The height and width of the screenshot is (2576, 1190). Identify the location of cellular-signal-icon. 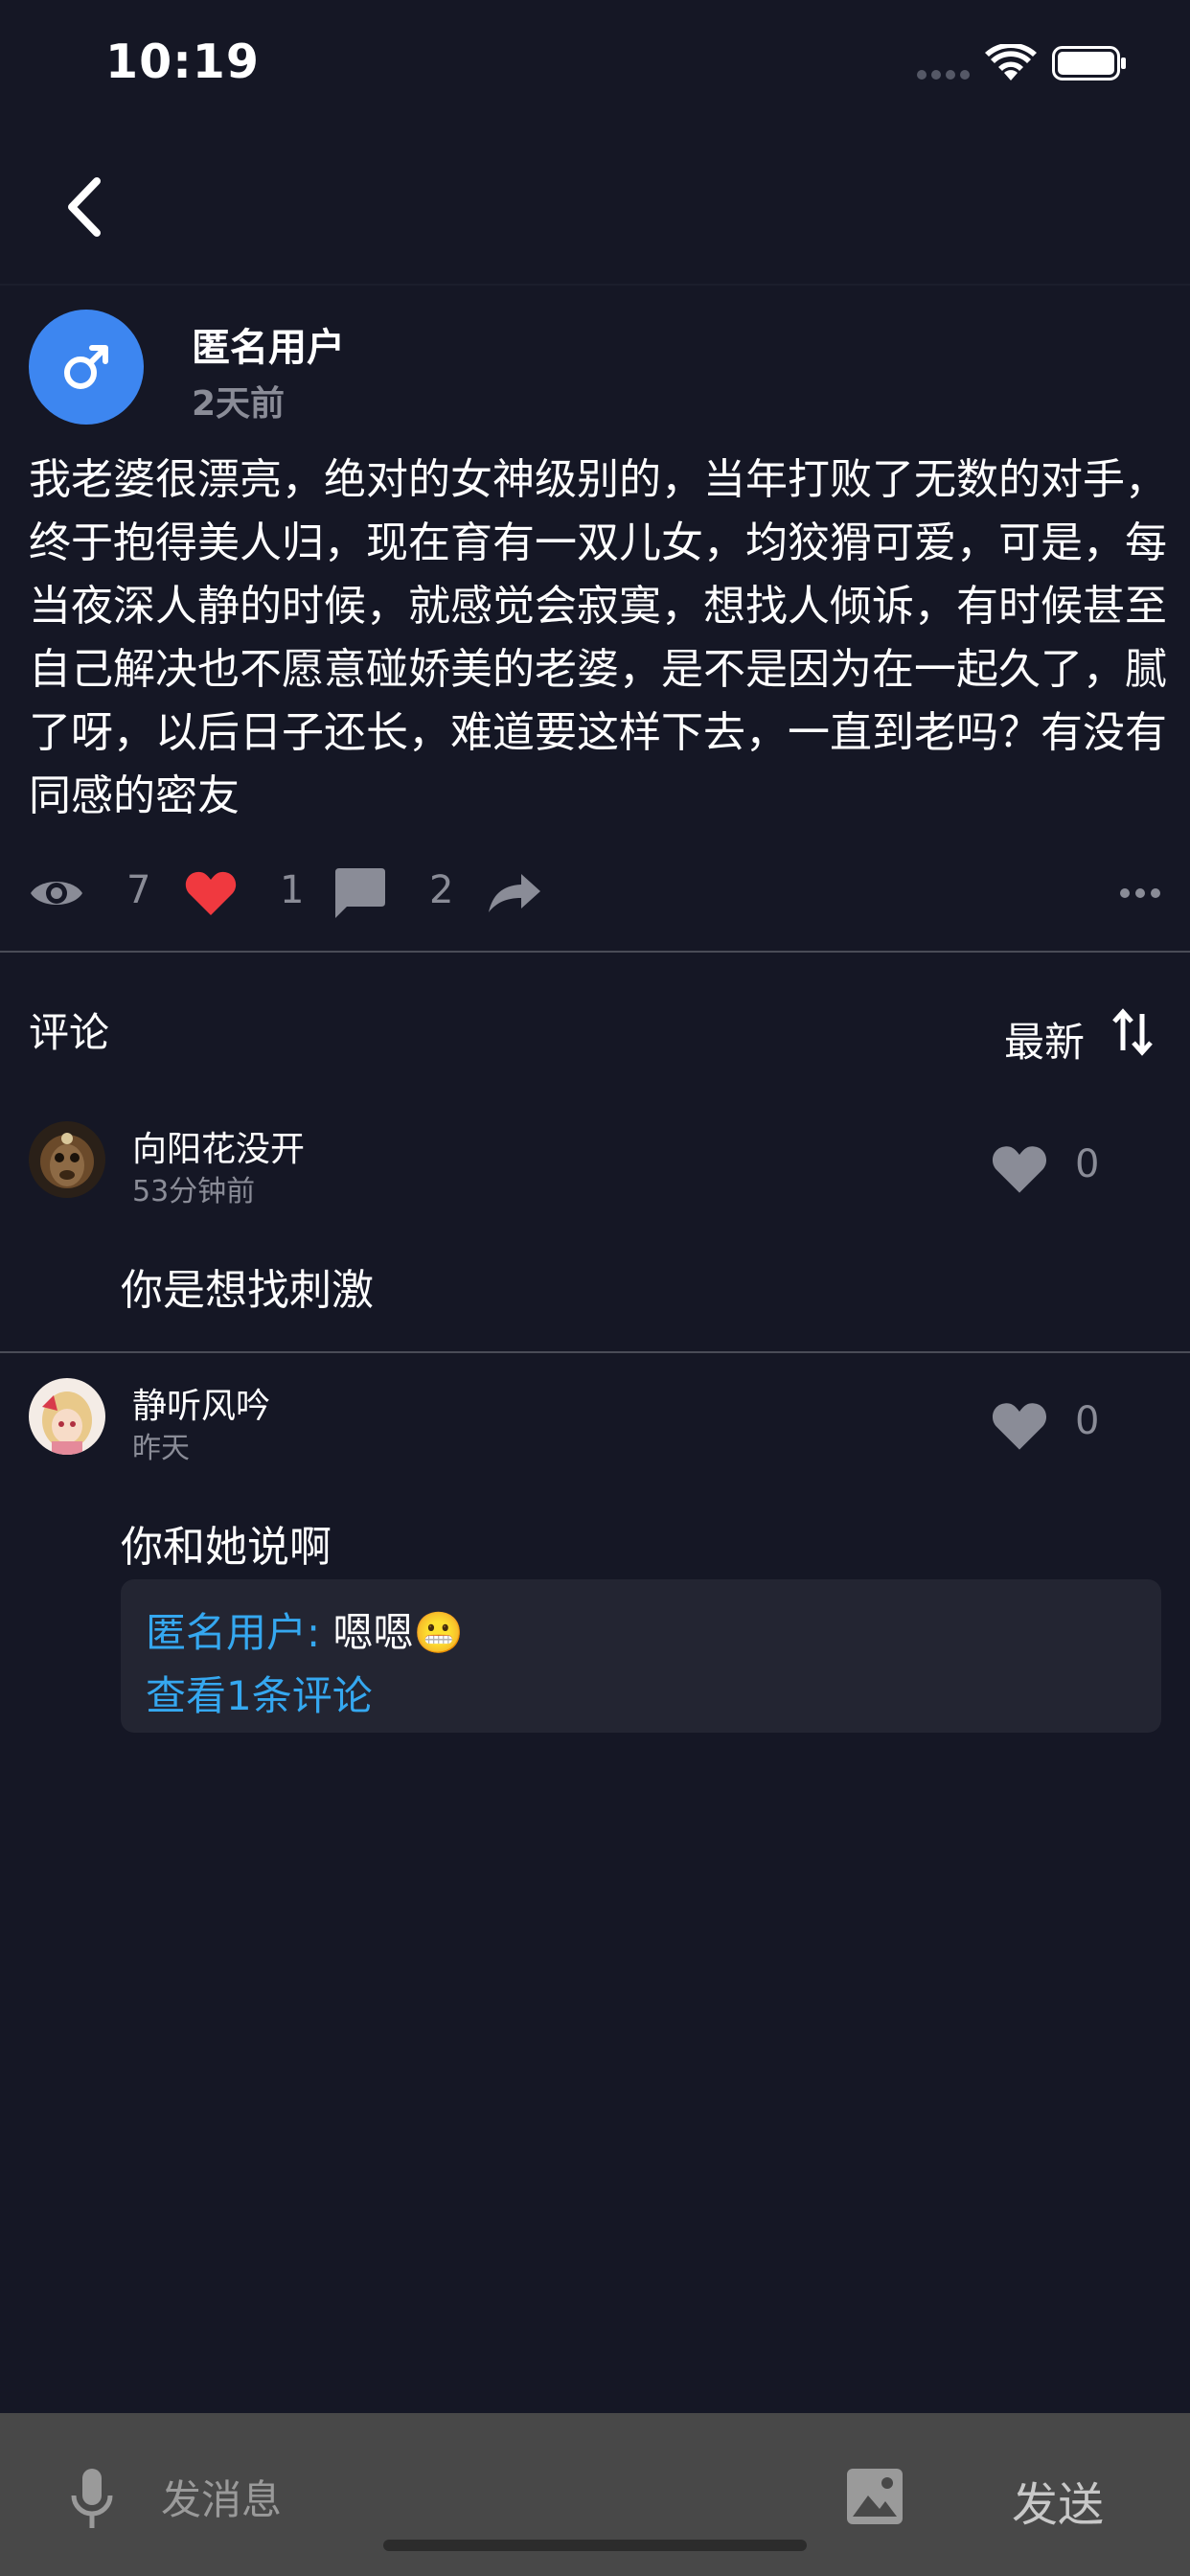
(944, 75).